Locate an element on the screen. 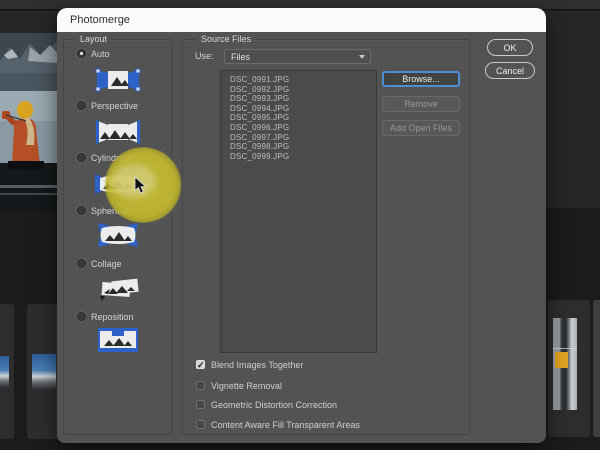 This screenshot has height=450, width=600. file-list-item: DSC_0998.JPG is located at coordinates (303, 147).